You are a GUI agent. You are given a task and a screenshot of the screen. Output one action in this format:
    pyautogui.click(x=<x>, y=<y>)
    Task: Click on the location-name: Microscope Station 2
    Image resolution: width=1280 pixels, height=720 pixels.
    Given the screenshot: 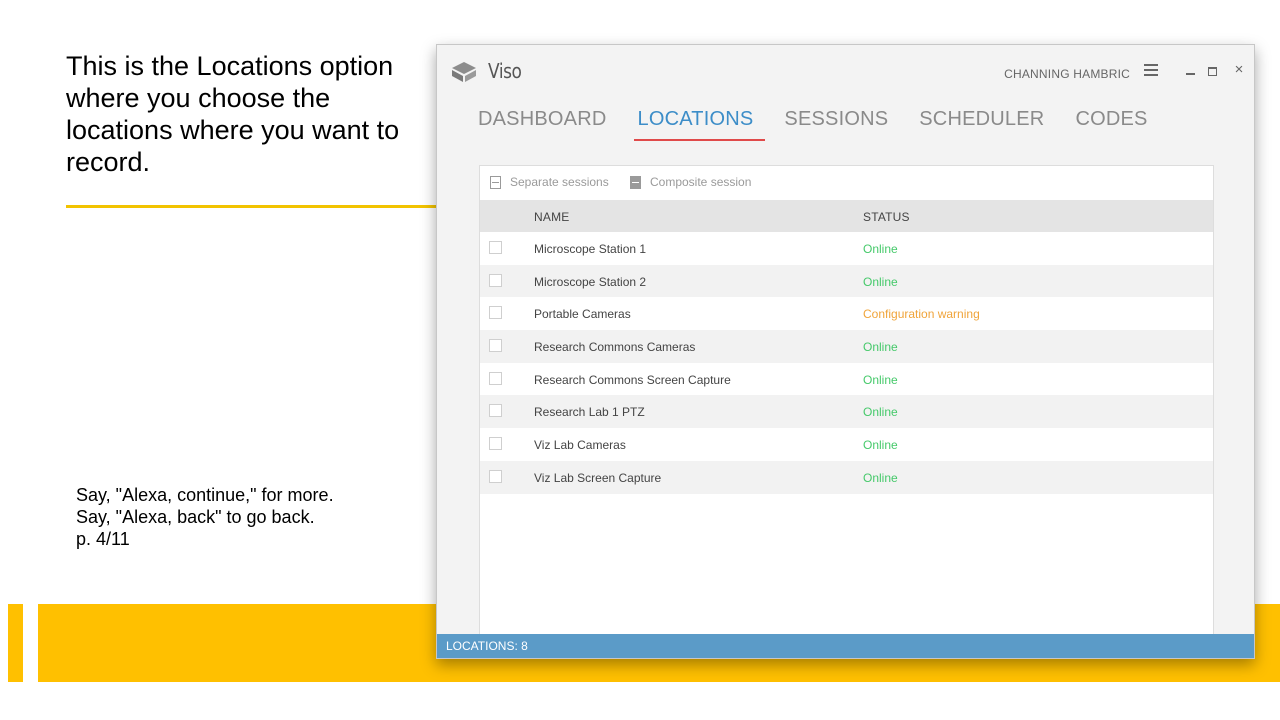 What is the action you would take?
    pyautogui.click(x=590, y=281)
    